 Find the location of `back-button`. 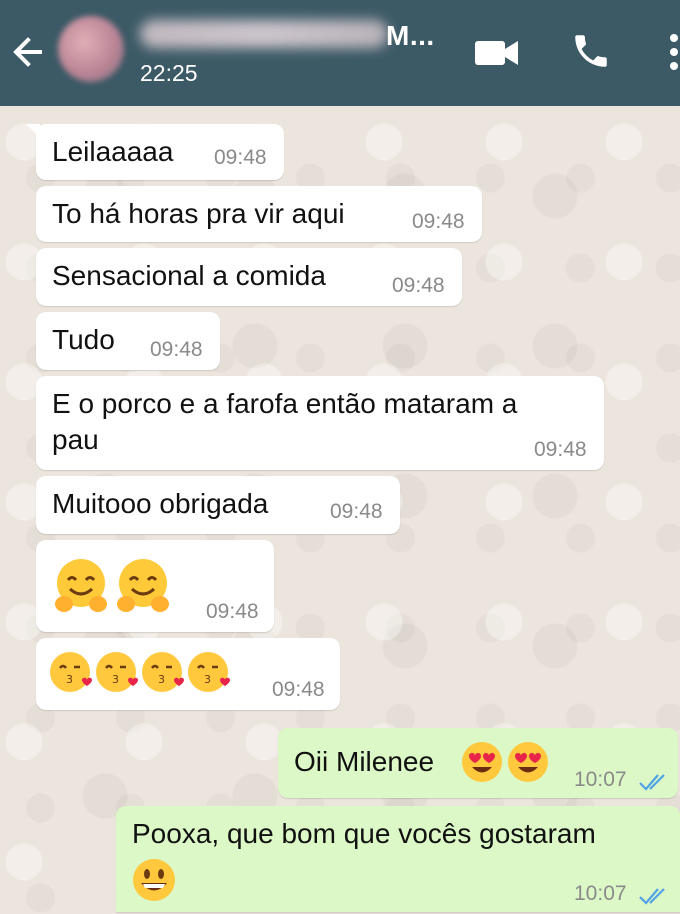

back-button is located at coordinates (30, 52).